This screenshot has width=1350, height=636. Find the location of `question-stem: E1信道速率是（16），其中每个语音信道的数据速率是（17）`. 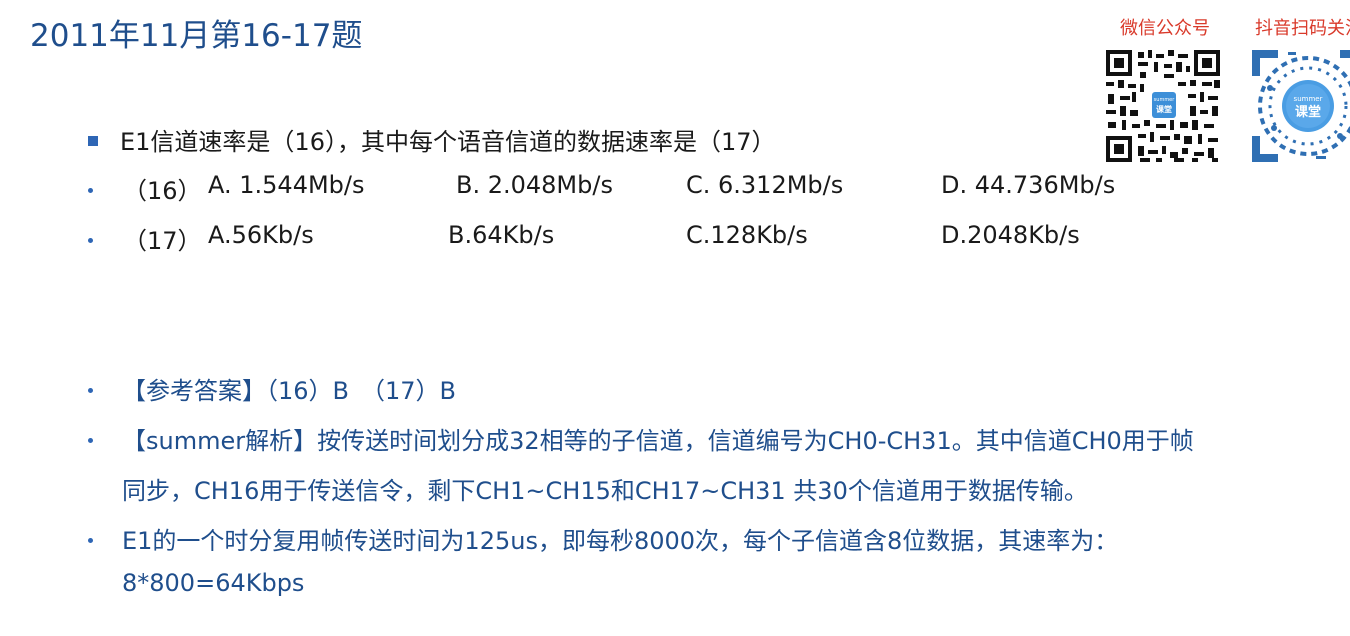

question-stem: E1信道速率是（16），其中每个语音信道的数据速率是（17） is located at coordinates (448, 142).